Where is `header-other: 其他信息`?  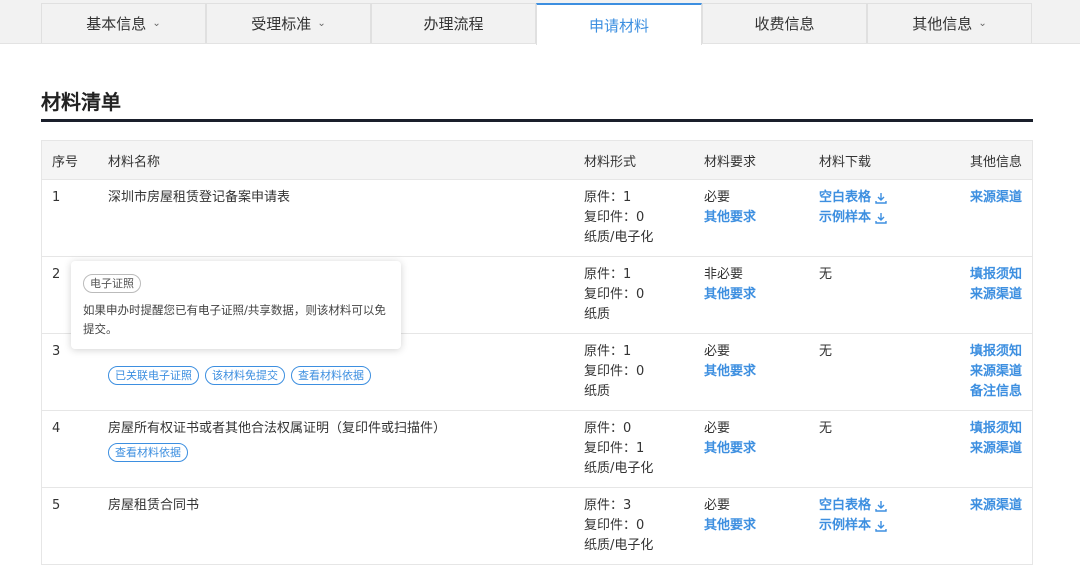 header-other: 其他信息 is located at coordinates (1001, 160).